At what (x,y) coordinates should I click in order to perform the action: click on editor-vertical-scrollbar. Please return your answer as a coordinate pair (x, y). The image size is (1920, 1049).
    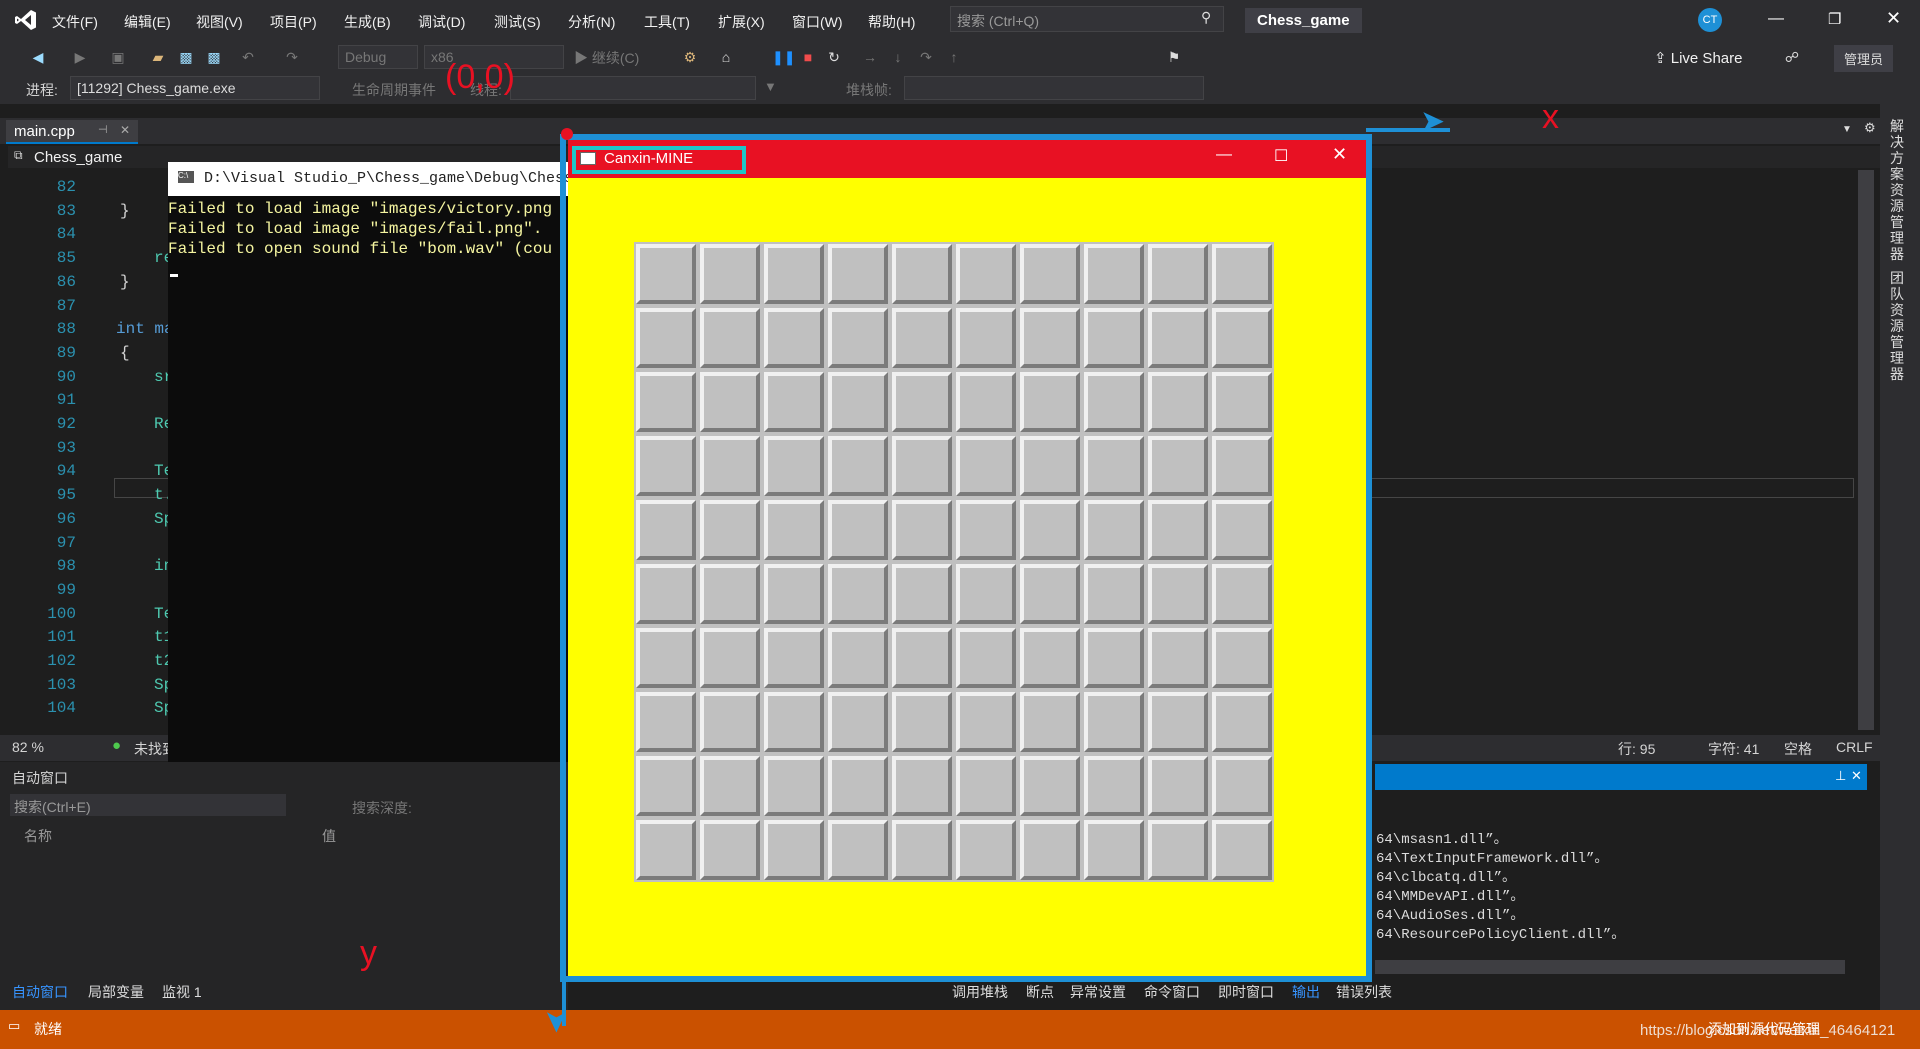
    Looking at the image, I should click on (1866, 450).